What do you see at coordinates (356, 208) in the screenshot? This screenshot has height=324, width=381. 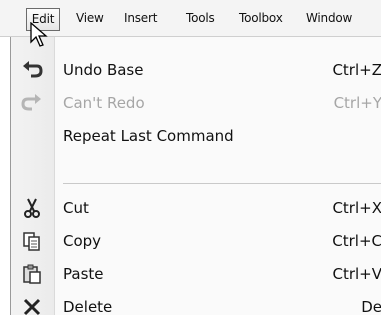 I see `menu-item-shortcut: Ctrl+X` at bounding box center [356, 208].